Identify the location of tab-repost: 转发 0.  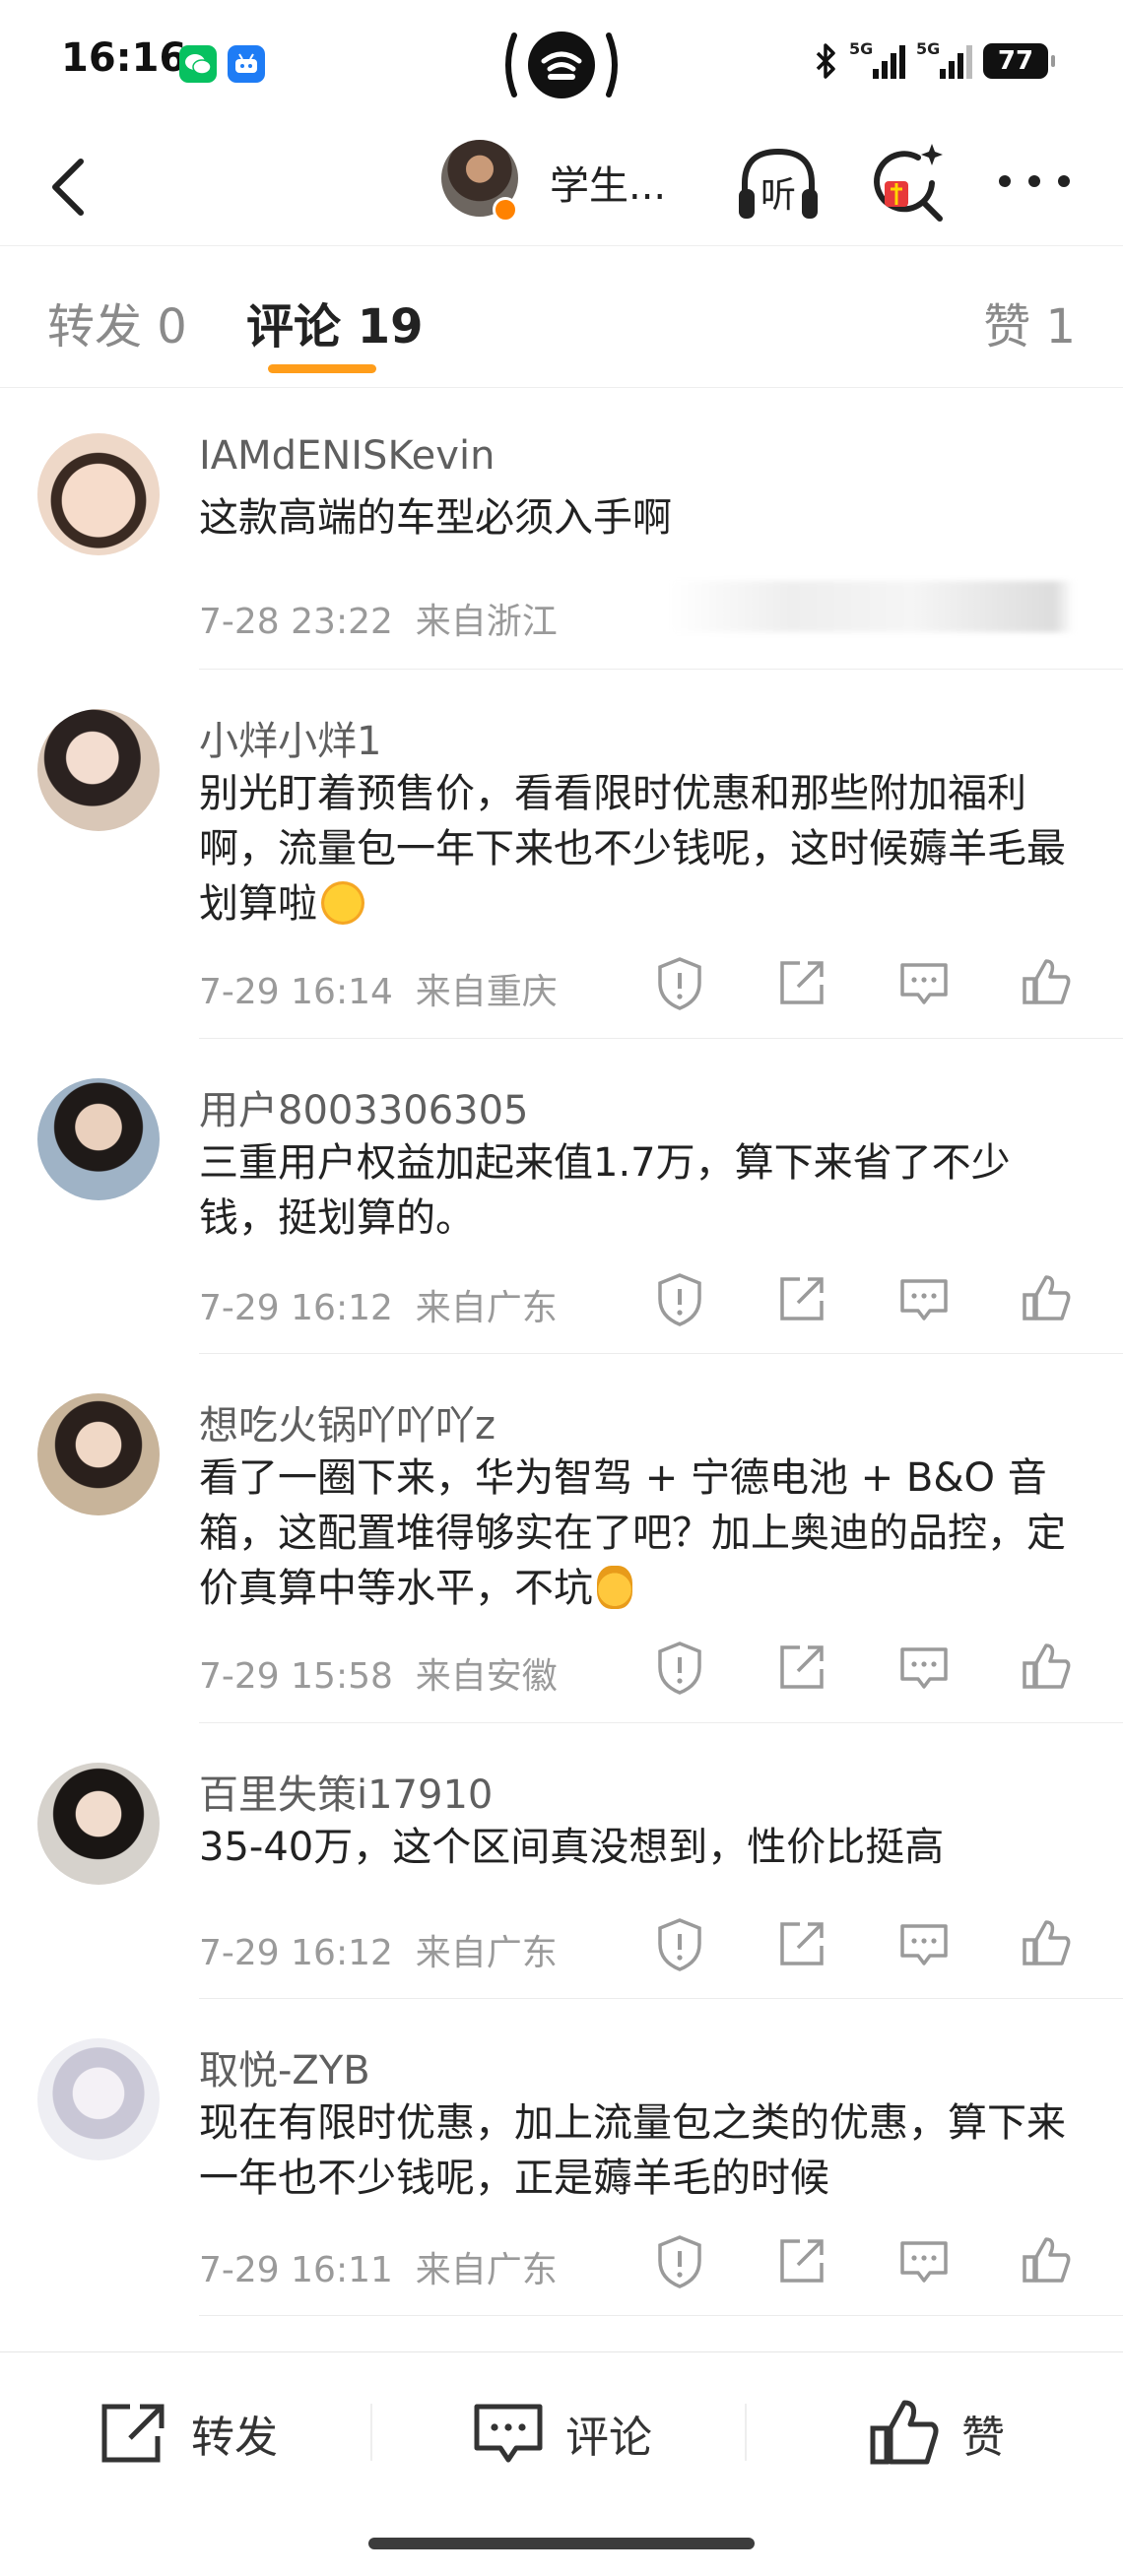
(117, 322).